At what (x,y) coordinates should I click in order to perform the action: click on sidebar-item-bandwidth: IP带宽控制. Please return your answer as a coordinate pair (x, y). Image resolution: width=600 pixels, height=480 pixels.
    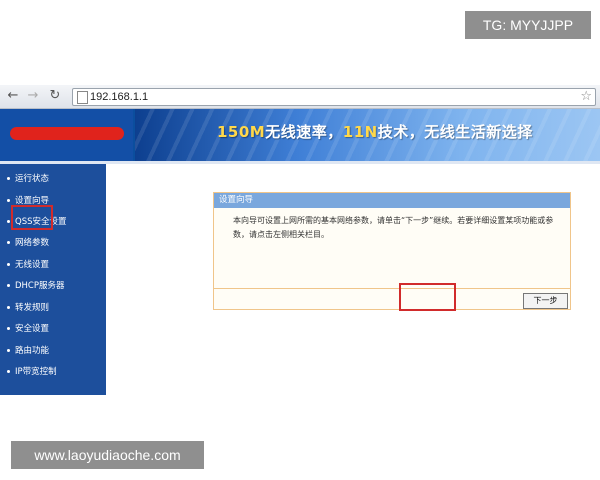
    Looking at the image, I should click on (54, 372).